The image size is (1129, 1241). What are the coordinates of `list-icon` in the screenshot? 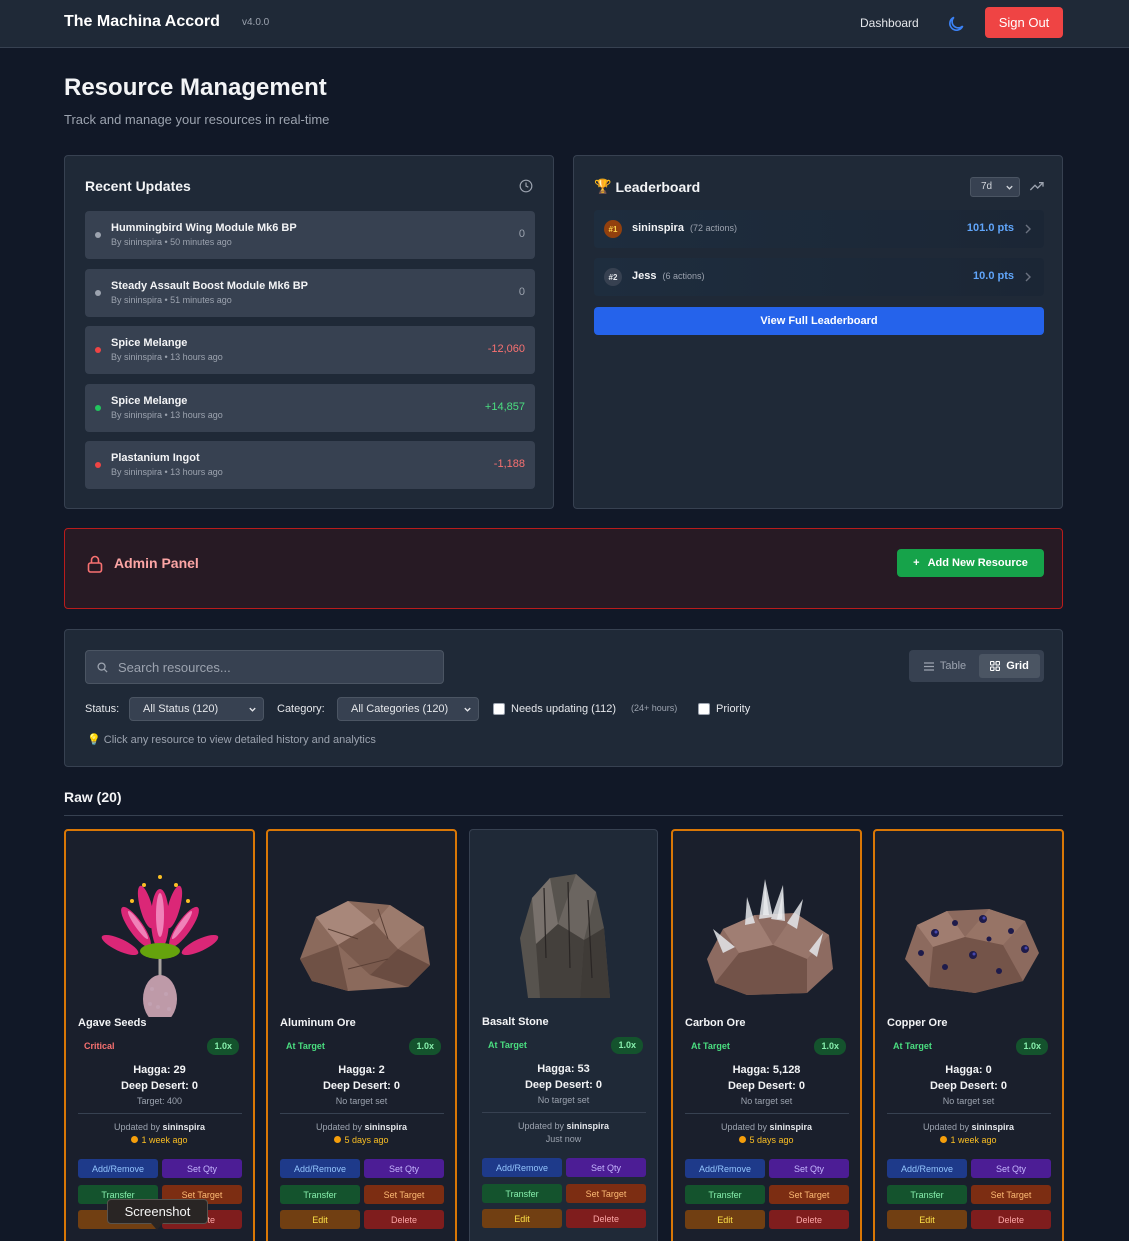 It's located at (928, 666).